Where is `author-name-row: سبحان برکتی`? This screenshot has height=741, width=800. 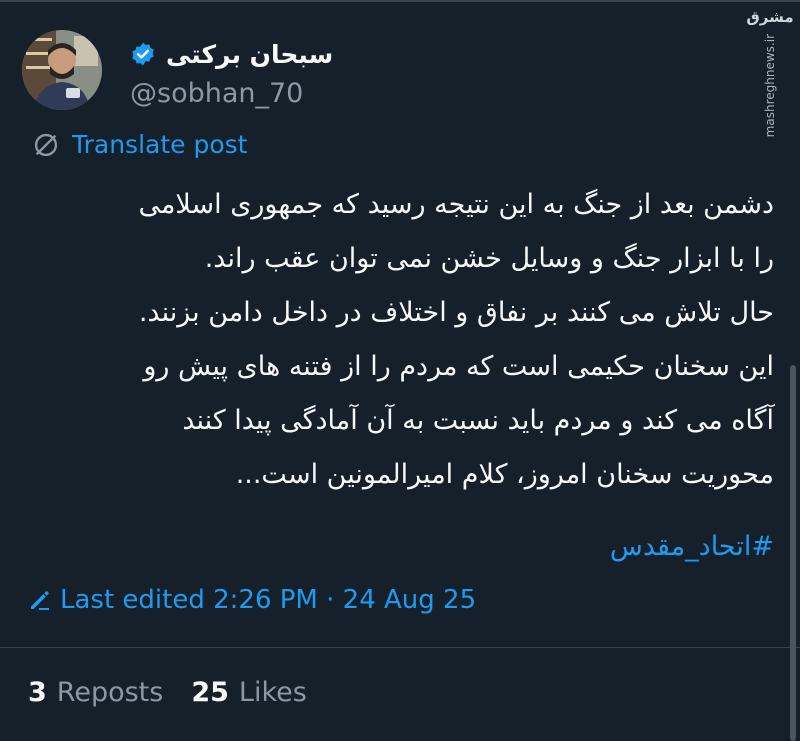
author-name-row: سبحان برکتی is located at coordinates (231, 54).